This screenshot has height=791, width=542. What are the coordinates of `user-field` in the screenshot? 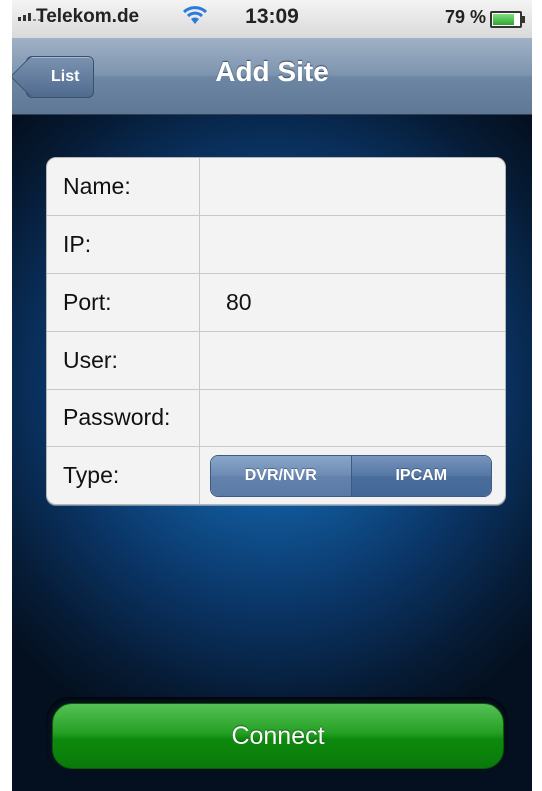 It's located at (352, 360).